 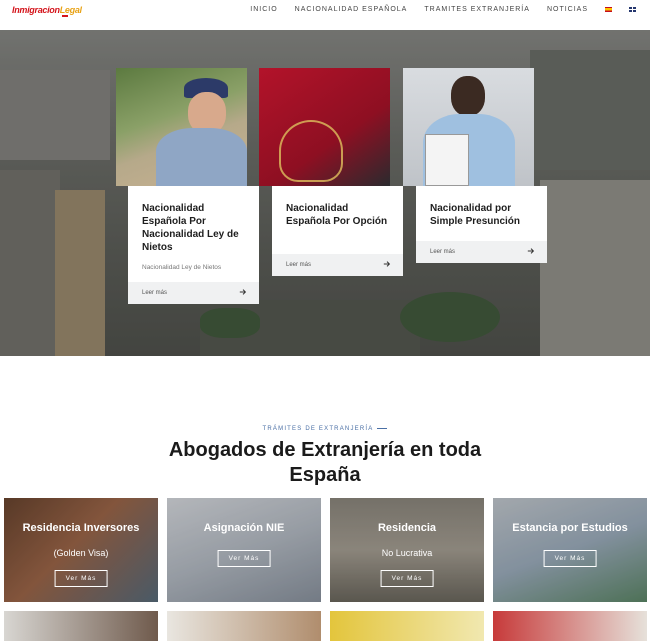 What do you see at coordinates (570, 528) in the screenshot?
I see `tile-title: Estancia por Estudios` at bounding box center [570, 528].